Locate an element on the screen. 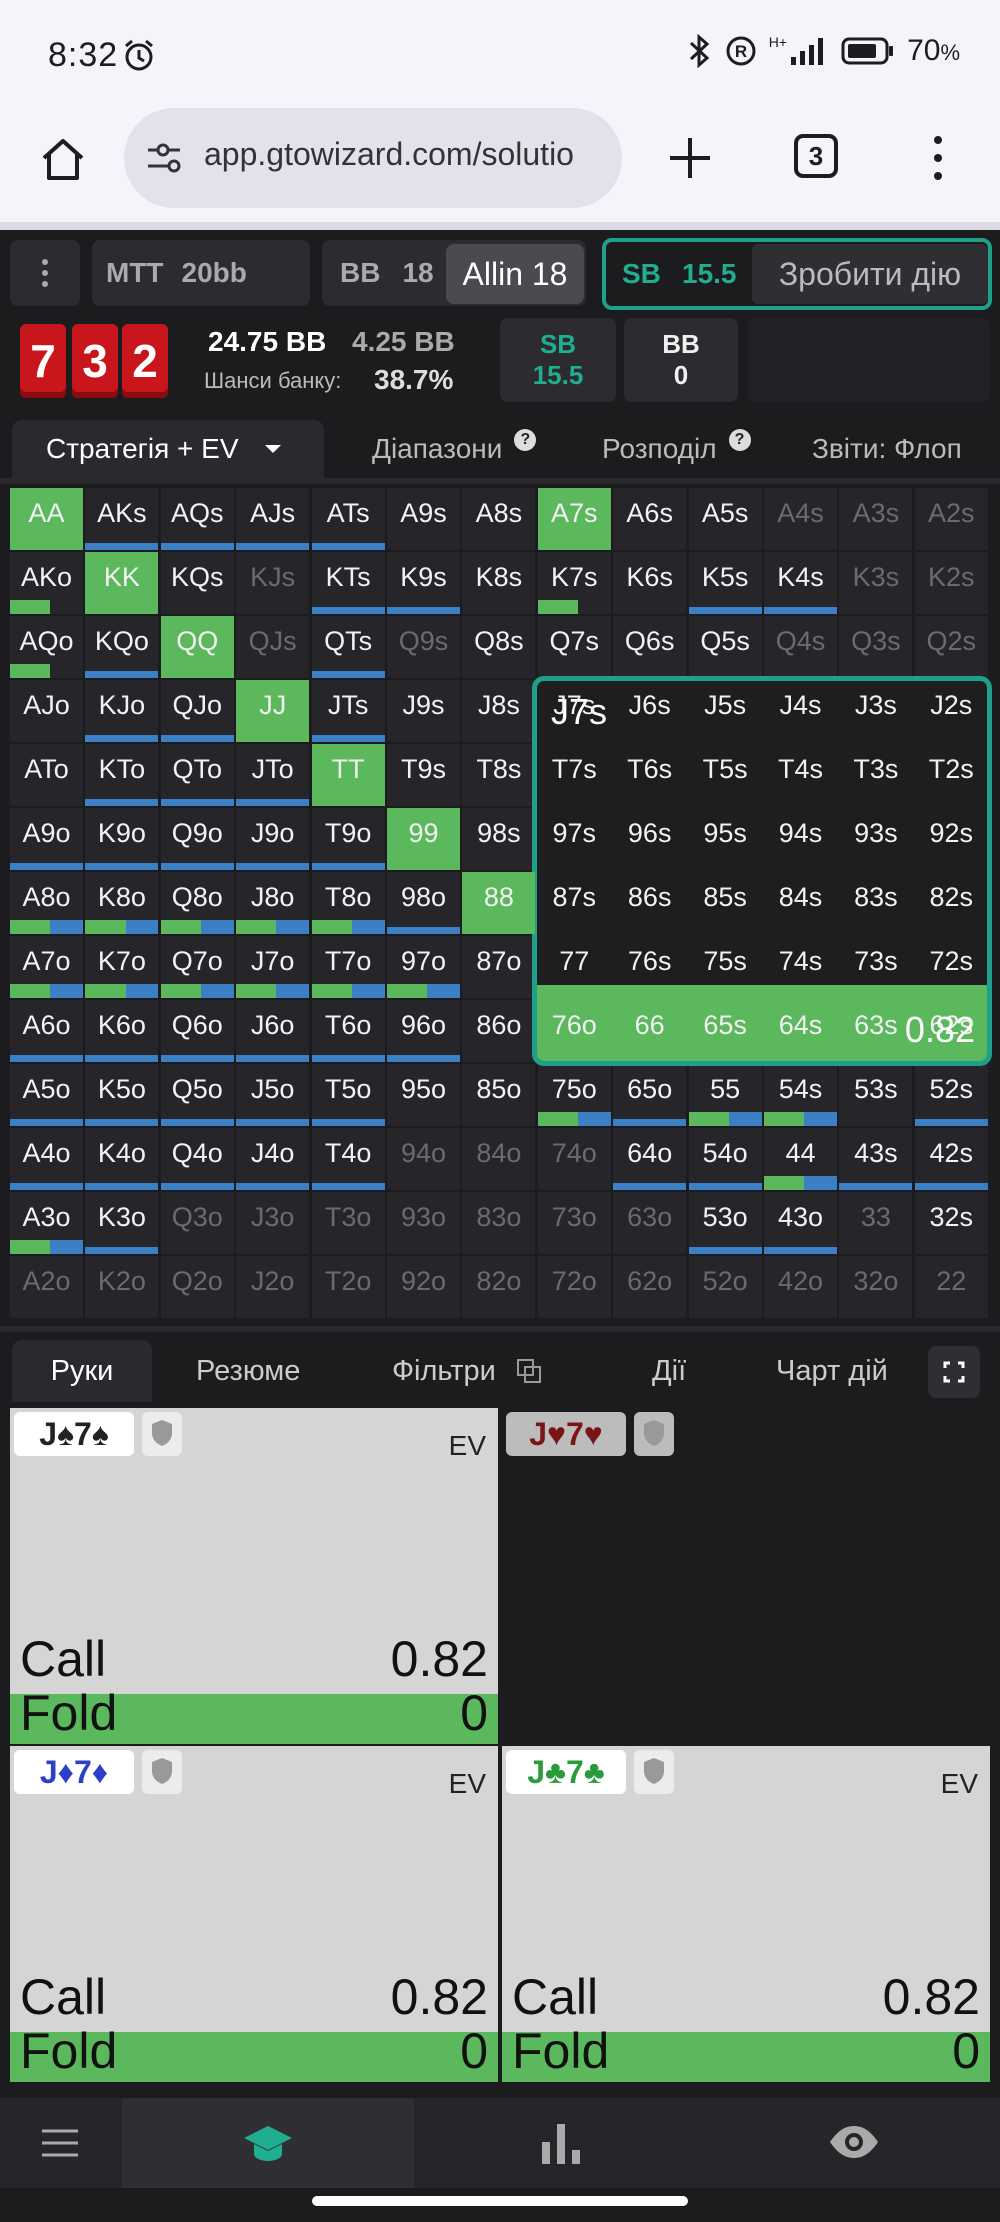  range-cell: 65o is located at coordinates (650, 1095).